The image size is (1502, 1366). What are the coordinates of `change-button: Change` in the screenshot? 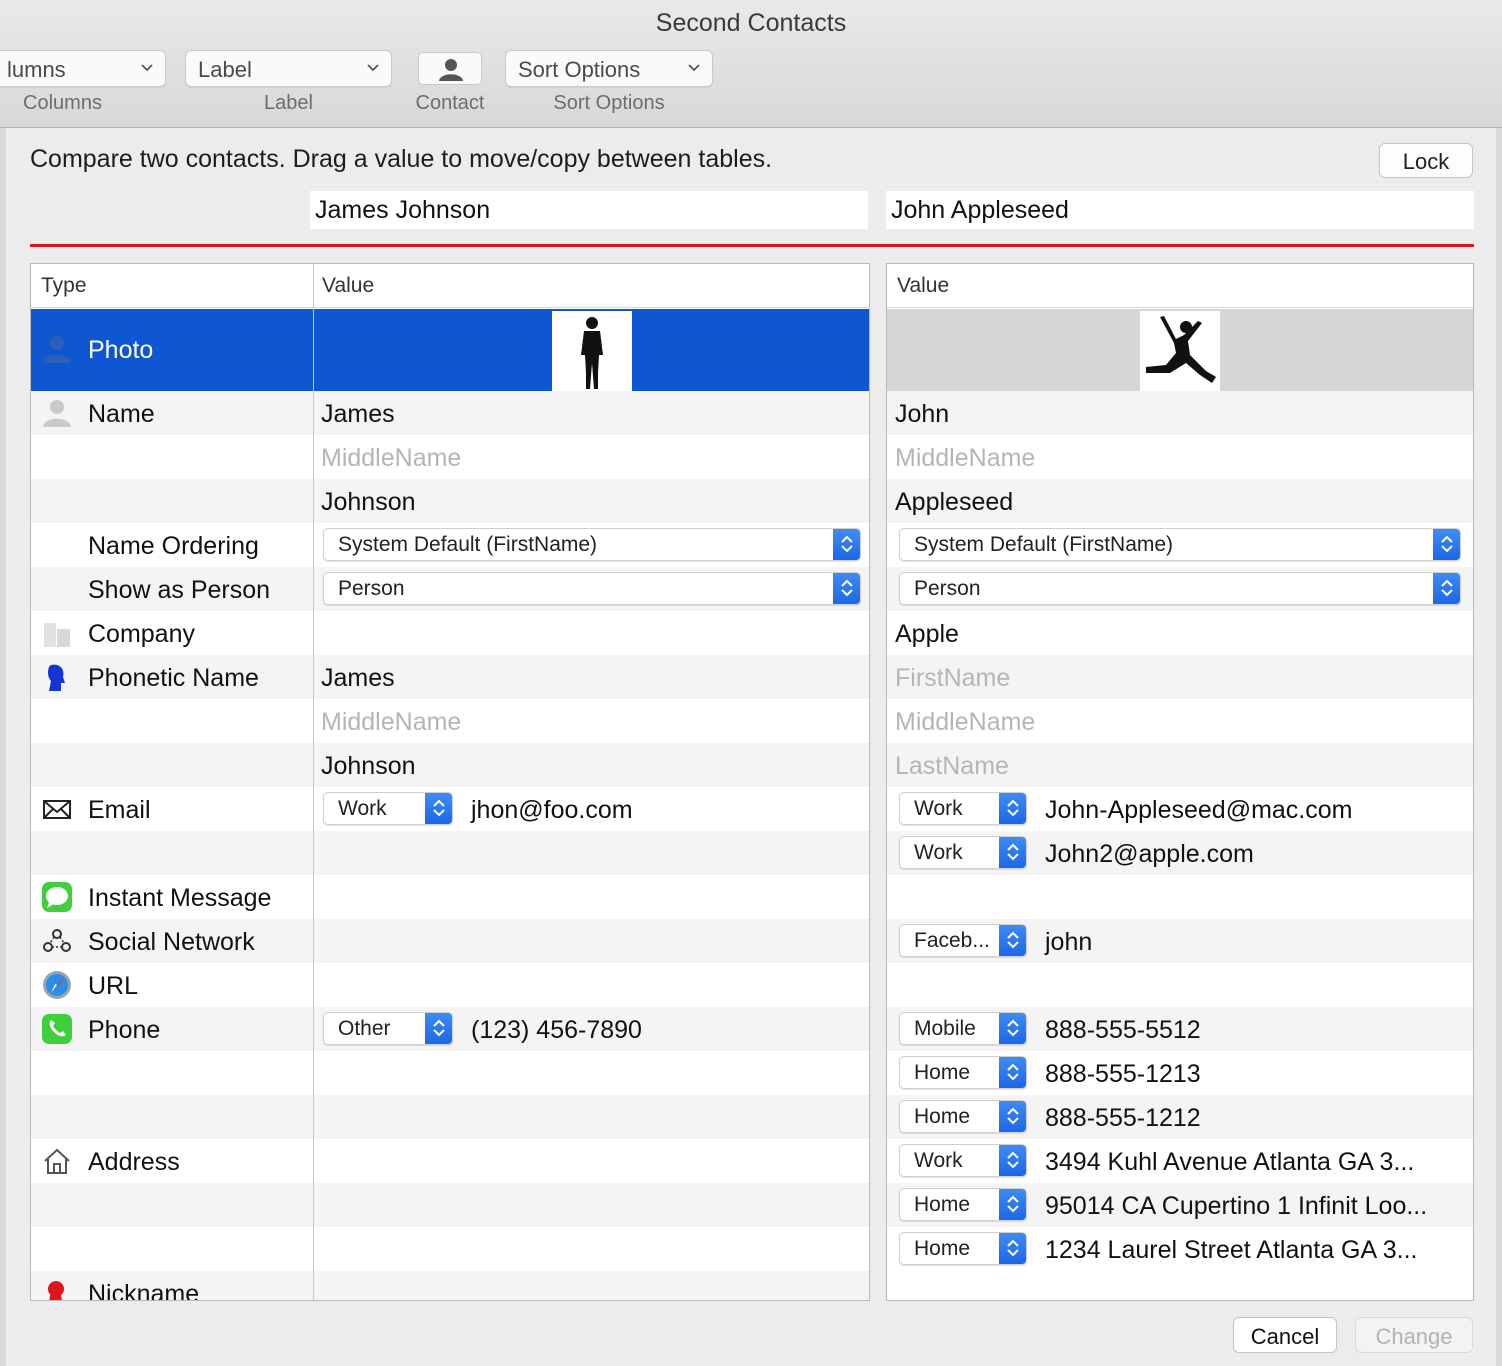 It's located at (1414, 1335).